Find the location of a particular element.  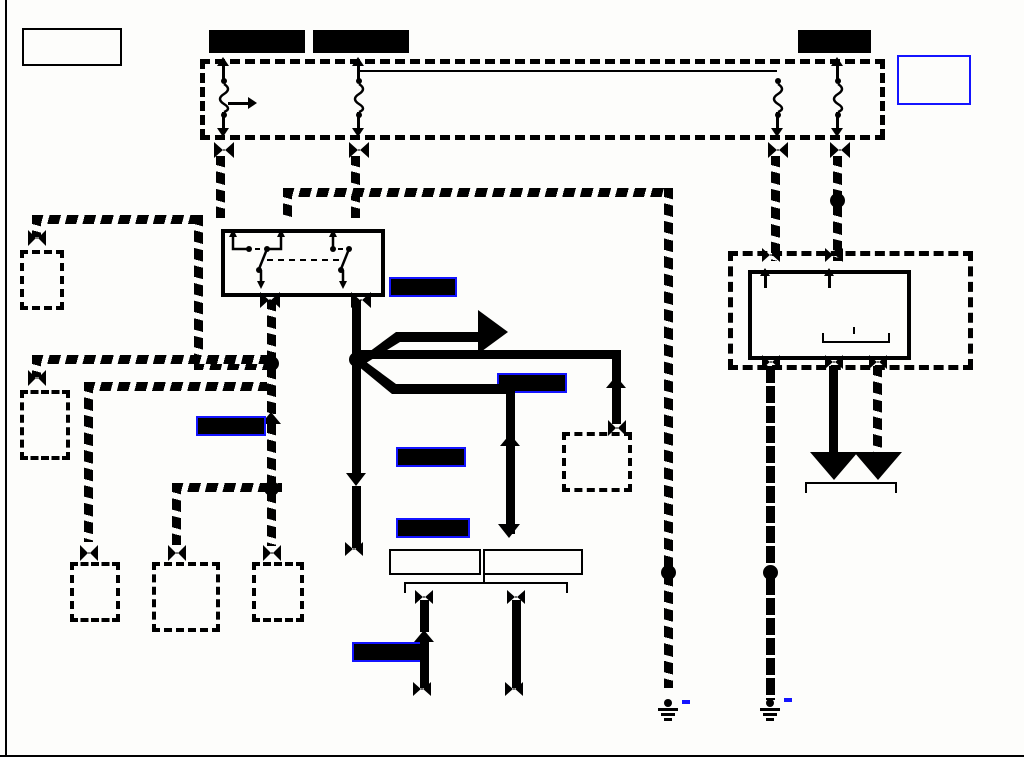

central-junction-box-title is located at coordinates (934, 80).